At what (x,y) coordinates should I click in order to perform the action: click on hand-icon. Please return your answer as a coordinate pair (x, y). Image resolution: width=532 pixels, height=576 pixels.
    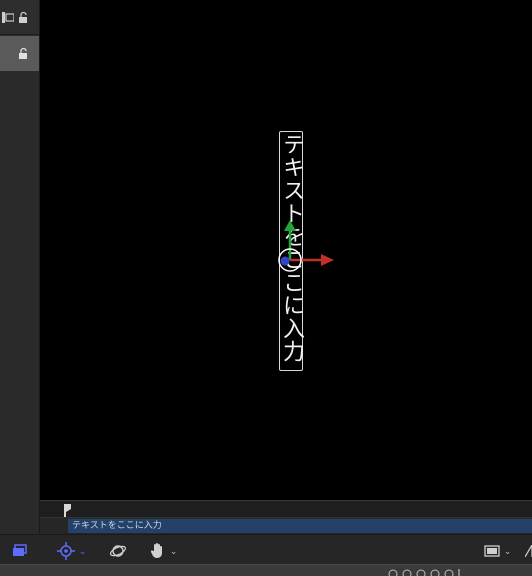
    Looking at the image, I should click on (160, 550).